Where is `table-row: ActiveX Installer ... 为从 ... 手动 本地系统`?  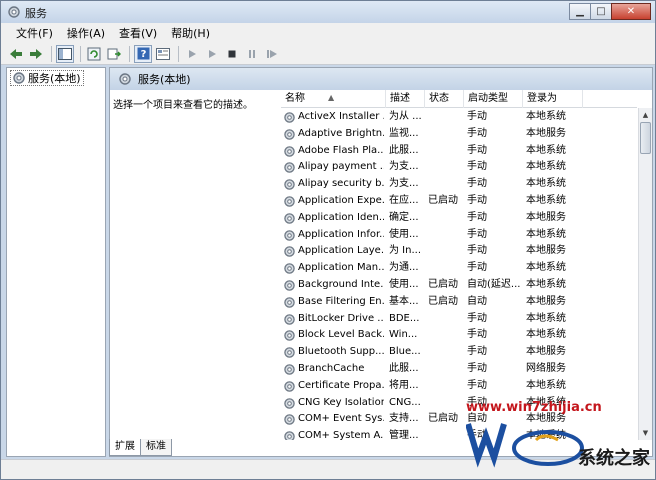 table-row: ActiveX Installer ... 为从 ... 手动 本地系统 is located at coordinates (459, 117).